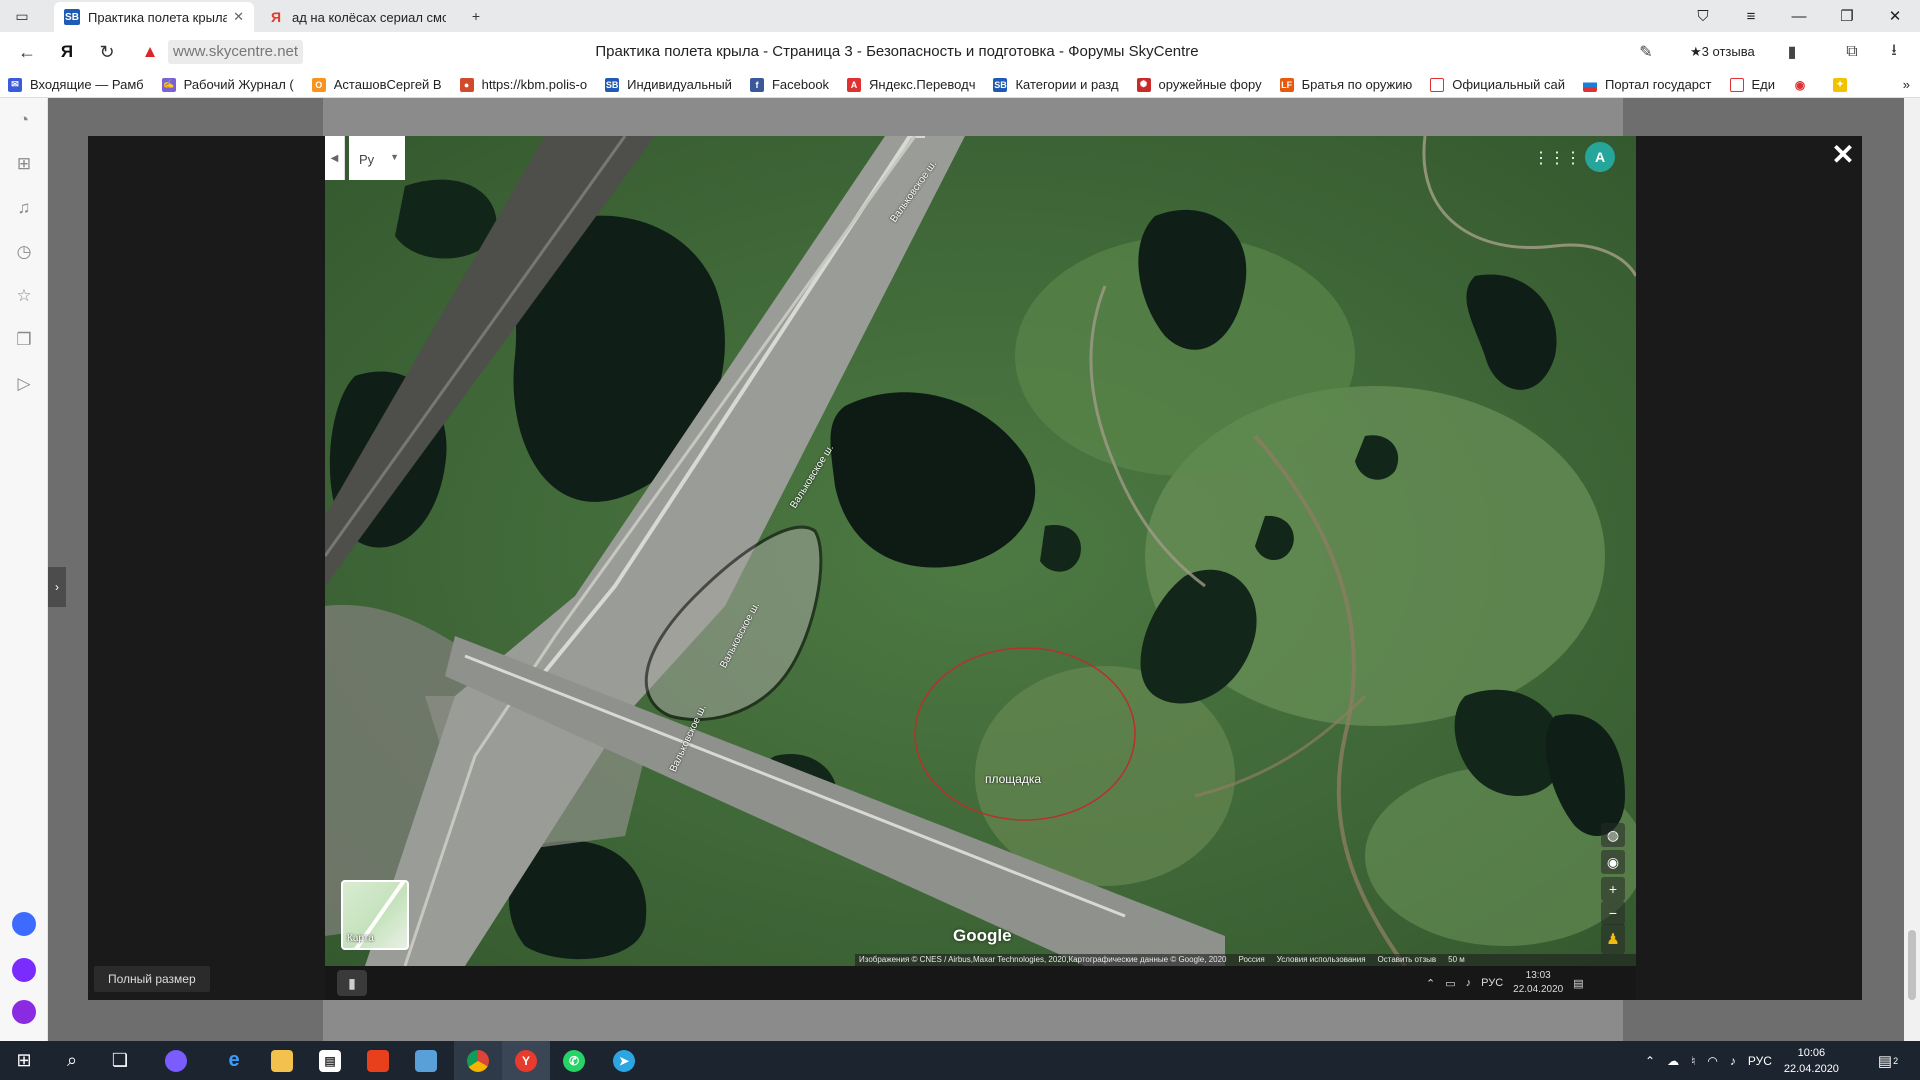 This screenshot has height=1080, width=1920. Describe the element at coordinates (478, 1060) in the screenshot. I see `chrome-icon` at that location.